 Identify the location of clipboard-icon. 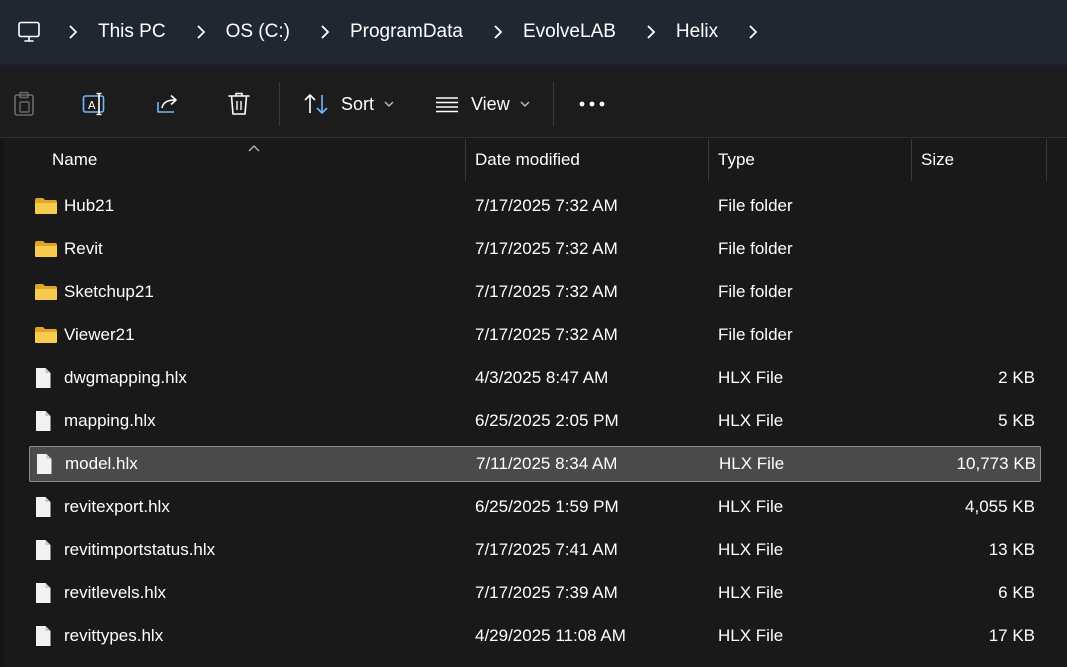
(24, 103).